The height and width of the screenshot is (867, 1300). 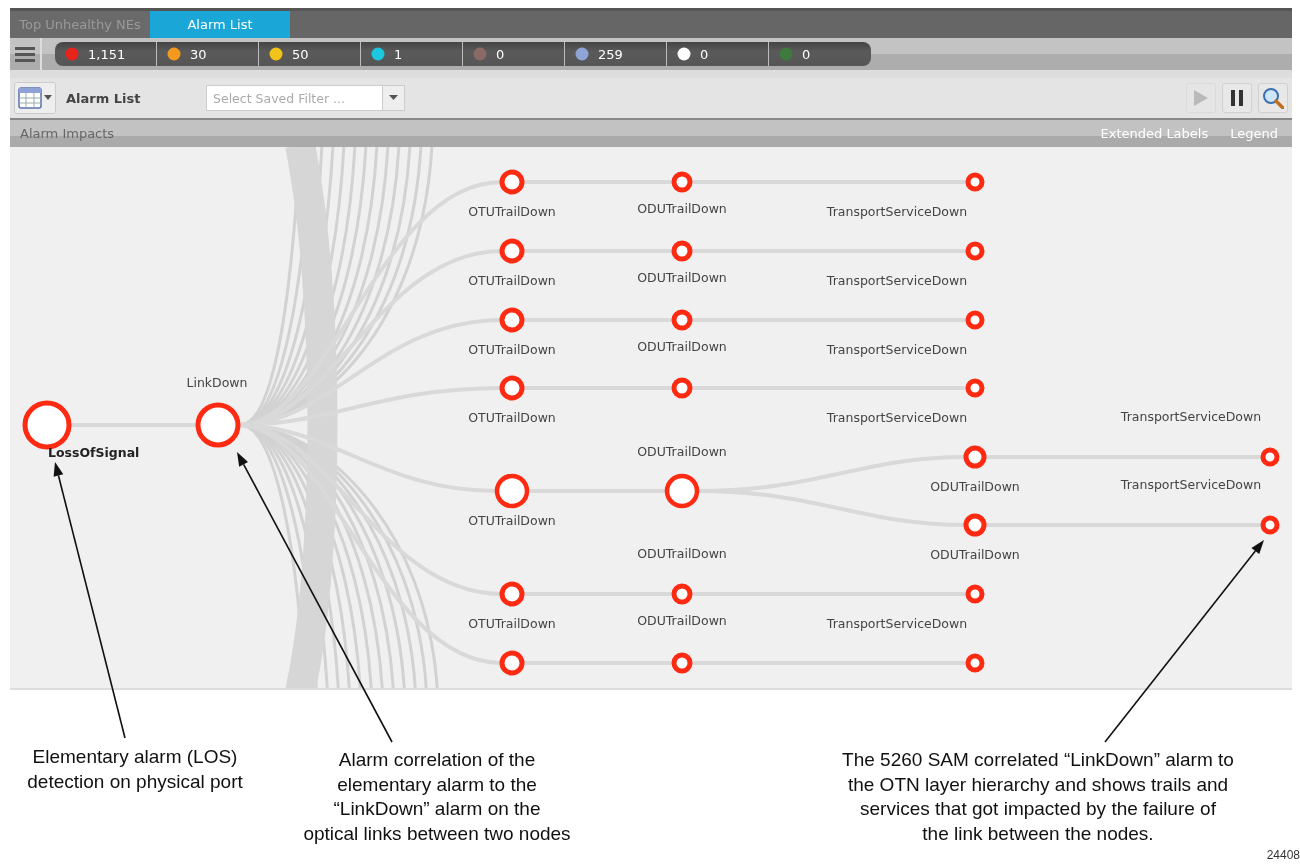 What do you see at coordinates (1283, 855) in the screenshot?
I see `figure-number: 24408` at bounding box center [1283, 855].